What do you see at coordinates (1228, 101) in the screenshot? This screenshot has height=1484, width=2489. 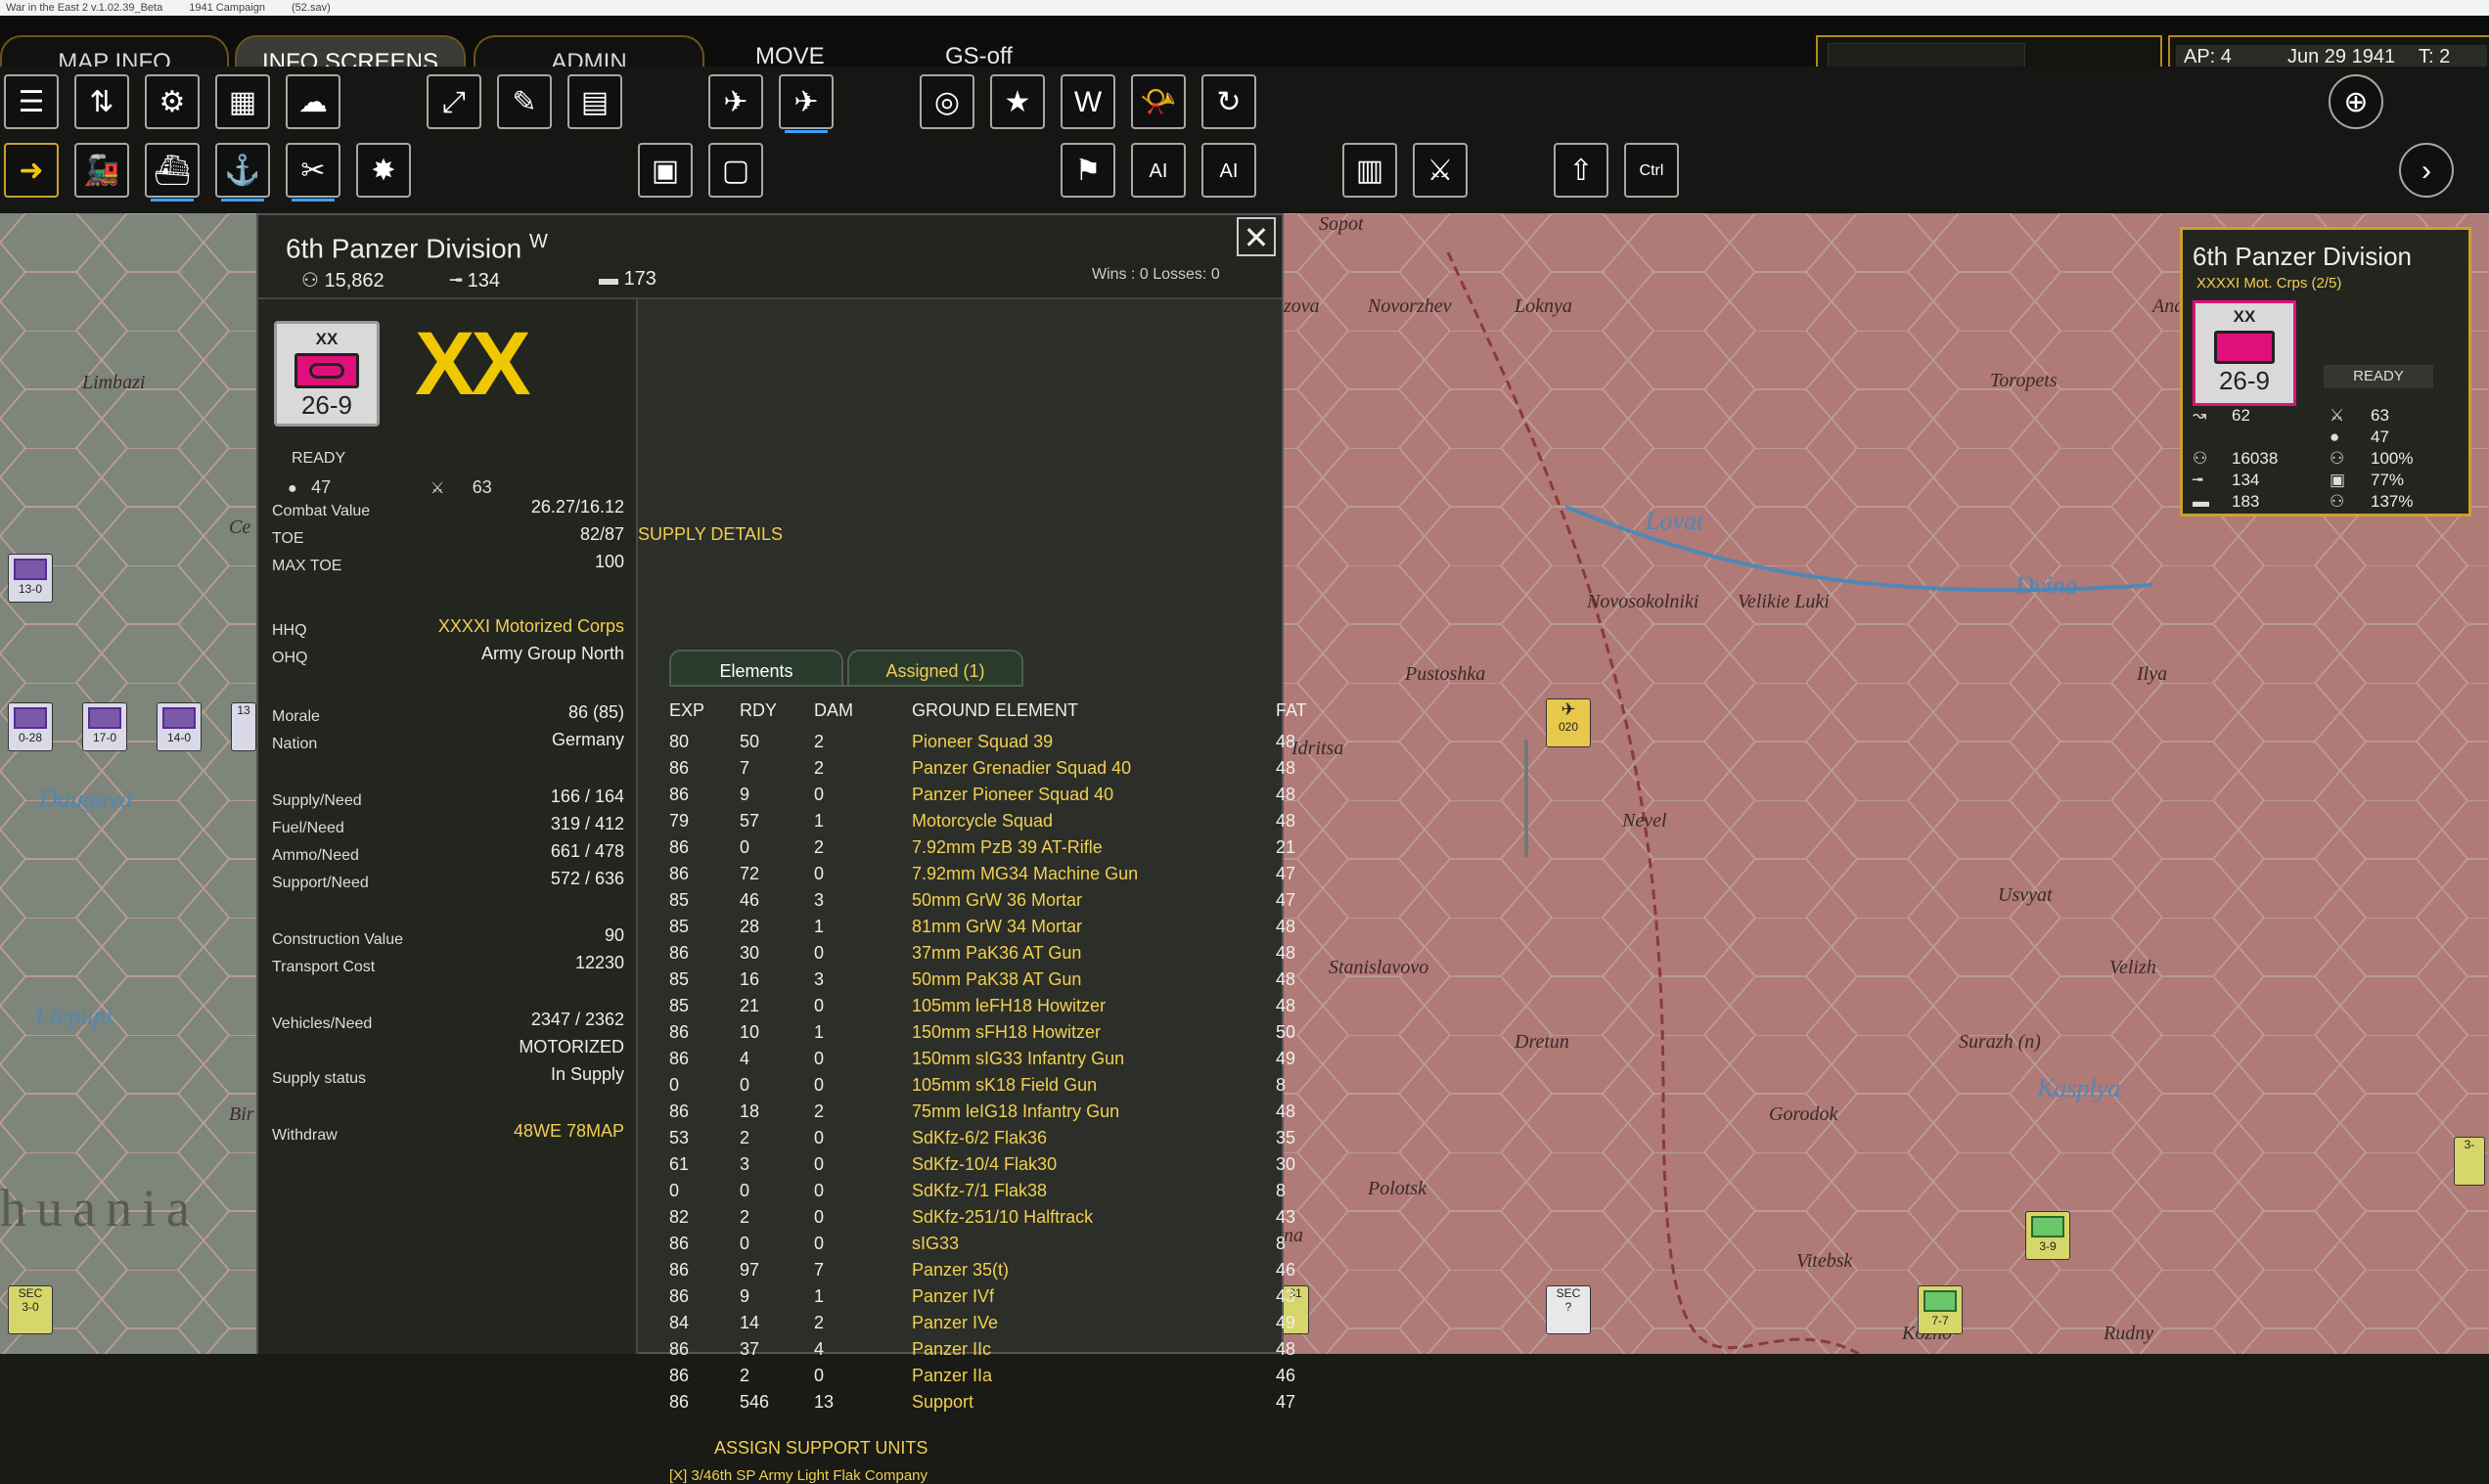 I see `replay-icon: ↻` at bounding box center [1228, 101].